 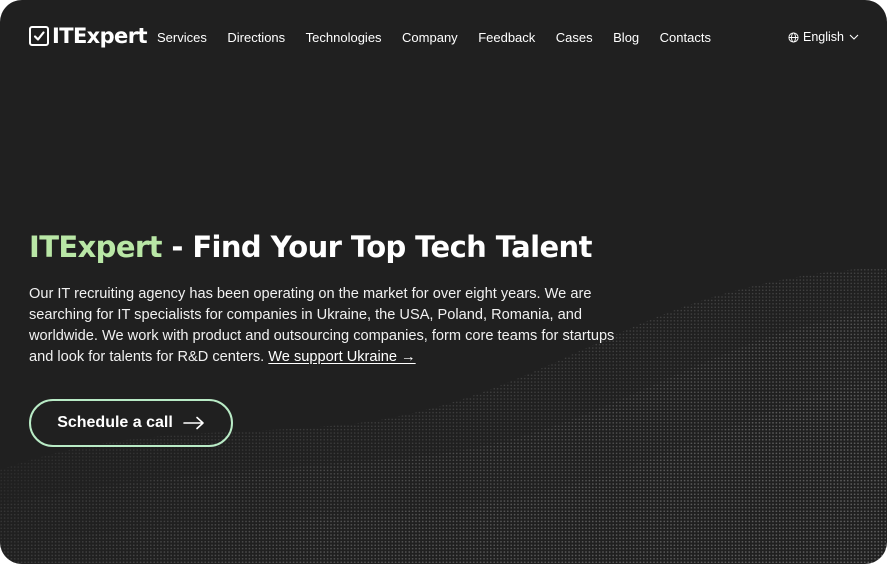 I want to click on hero-title-rest: - Find Your Top Tech Talent, so click(x=376, y=247).